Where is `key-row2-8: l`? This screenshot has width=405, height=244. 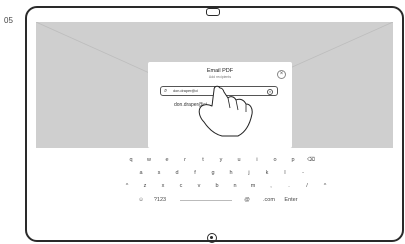 key-row2-8: l is located at coordinates (285, 173).